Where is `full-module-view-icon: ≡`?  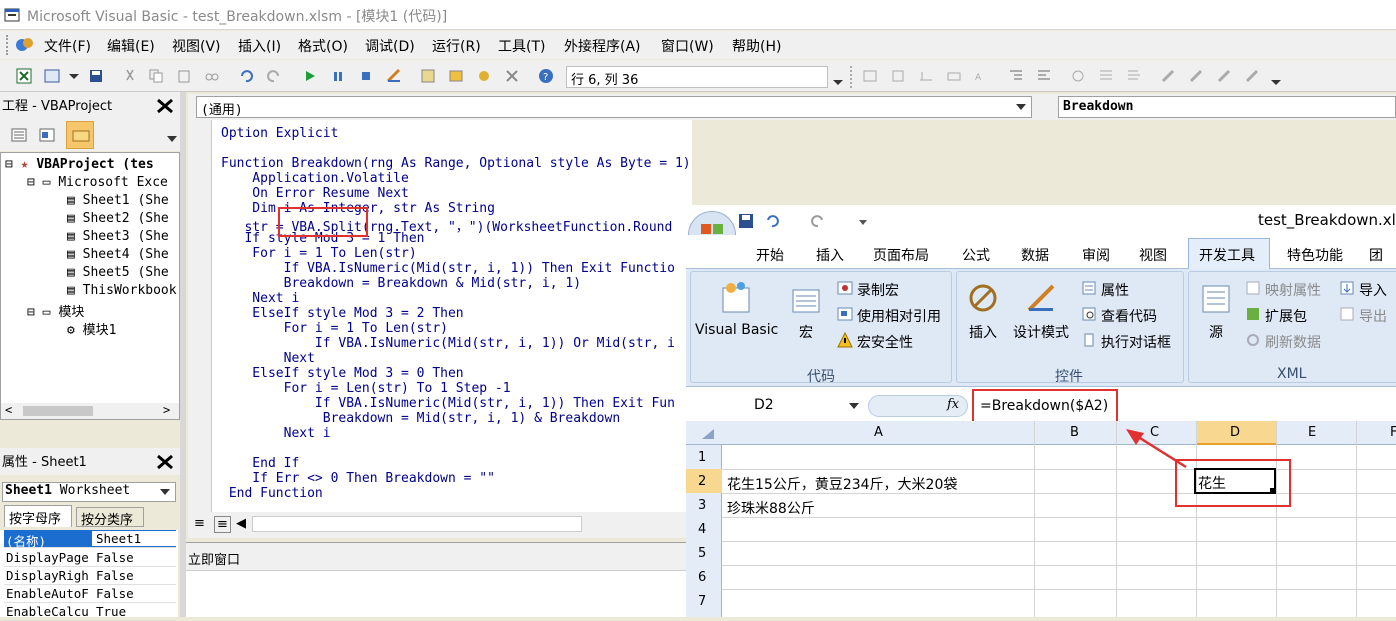 full-module-view-icon: ≡ is located at coordinates (222, 524).